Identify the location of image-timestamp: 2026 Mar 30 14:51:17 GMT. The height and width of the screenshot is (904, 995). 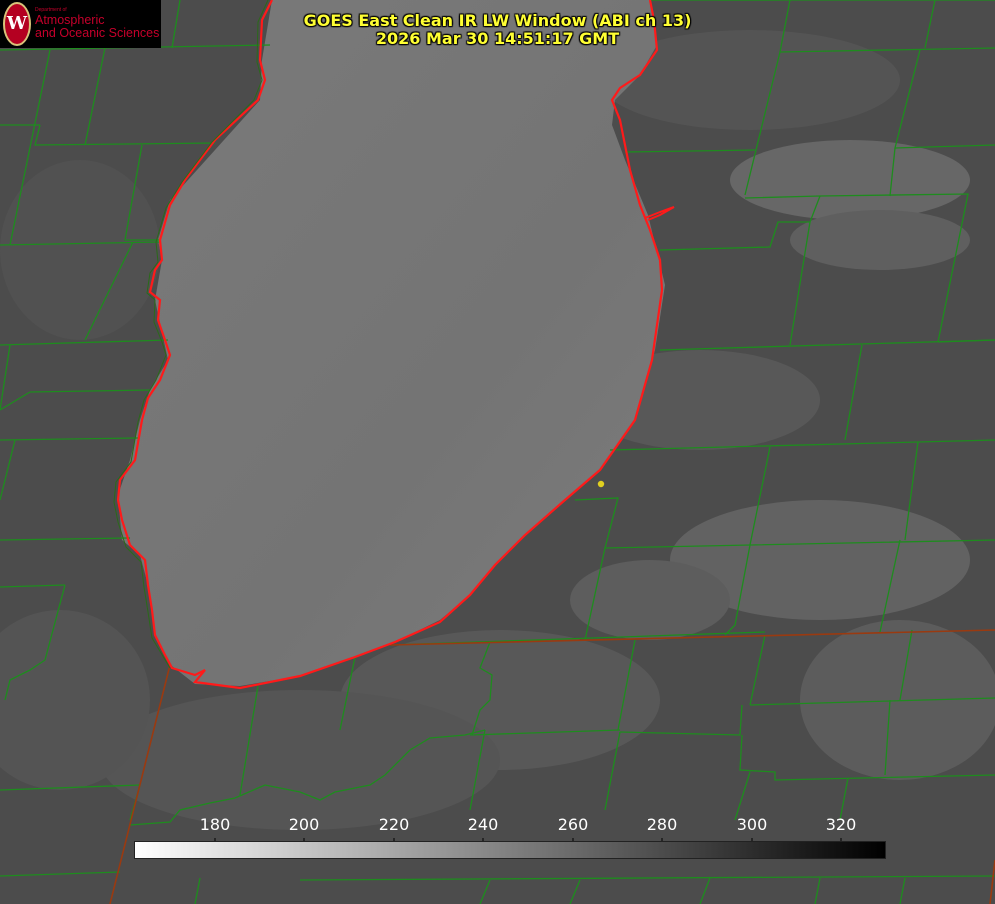
(497, 38).